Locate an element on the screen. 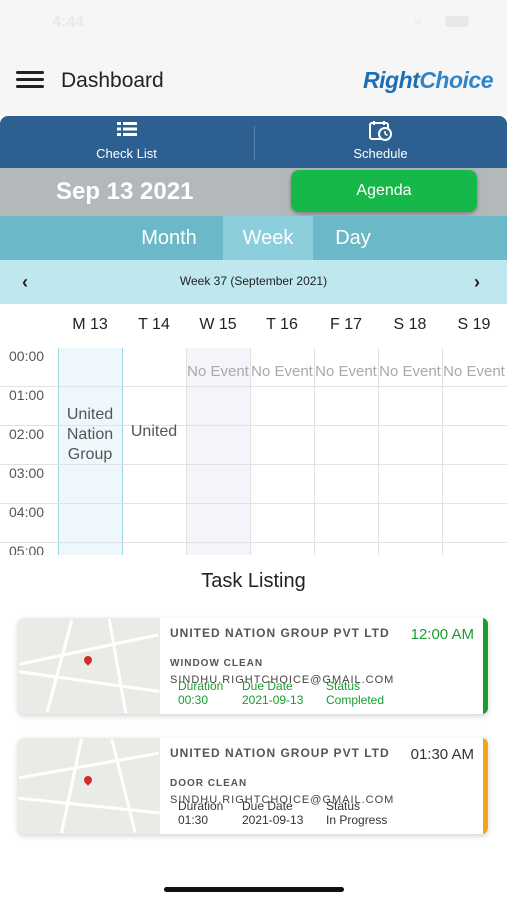 The image size is (507, 900). tab-check-list: Check List is located at coordinates (126, 142).